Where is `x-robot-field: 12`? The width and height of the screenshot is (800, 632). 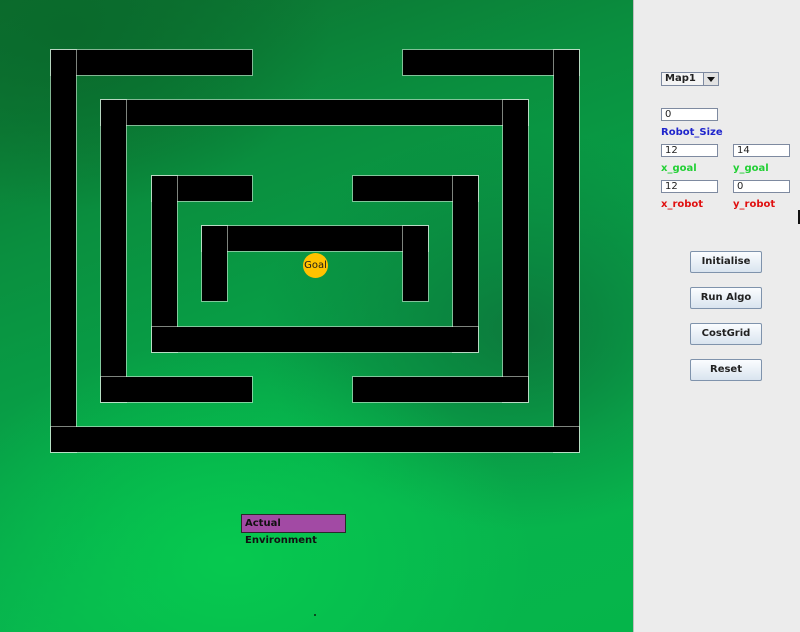 x-robot-field: 12 is located at coordinates (689, 186).